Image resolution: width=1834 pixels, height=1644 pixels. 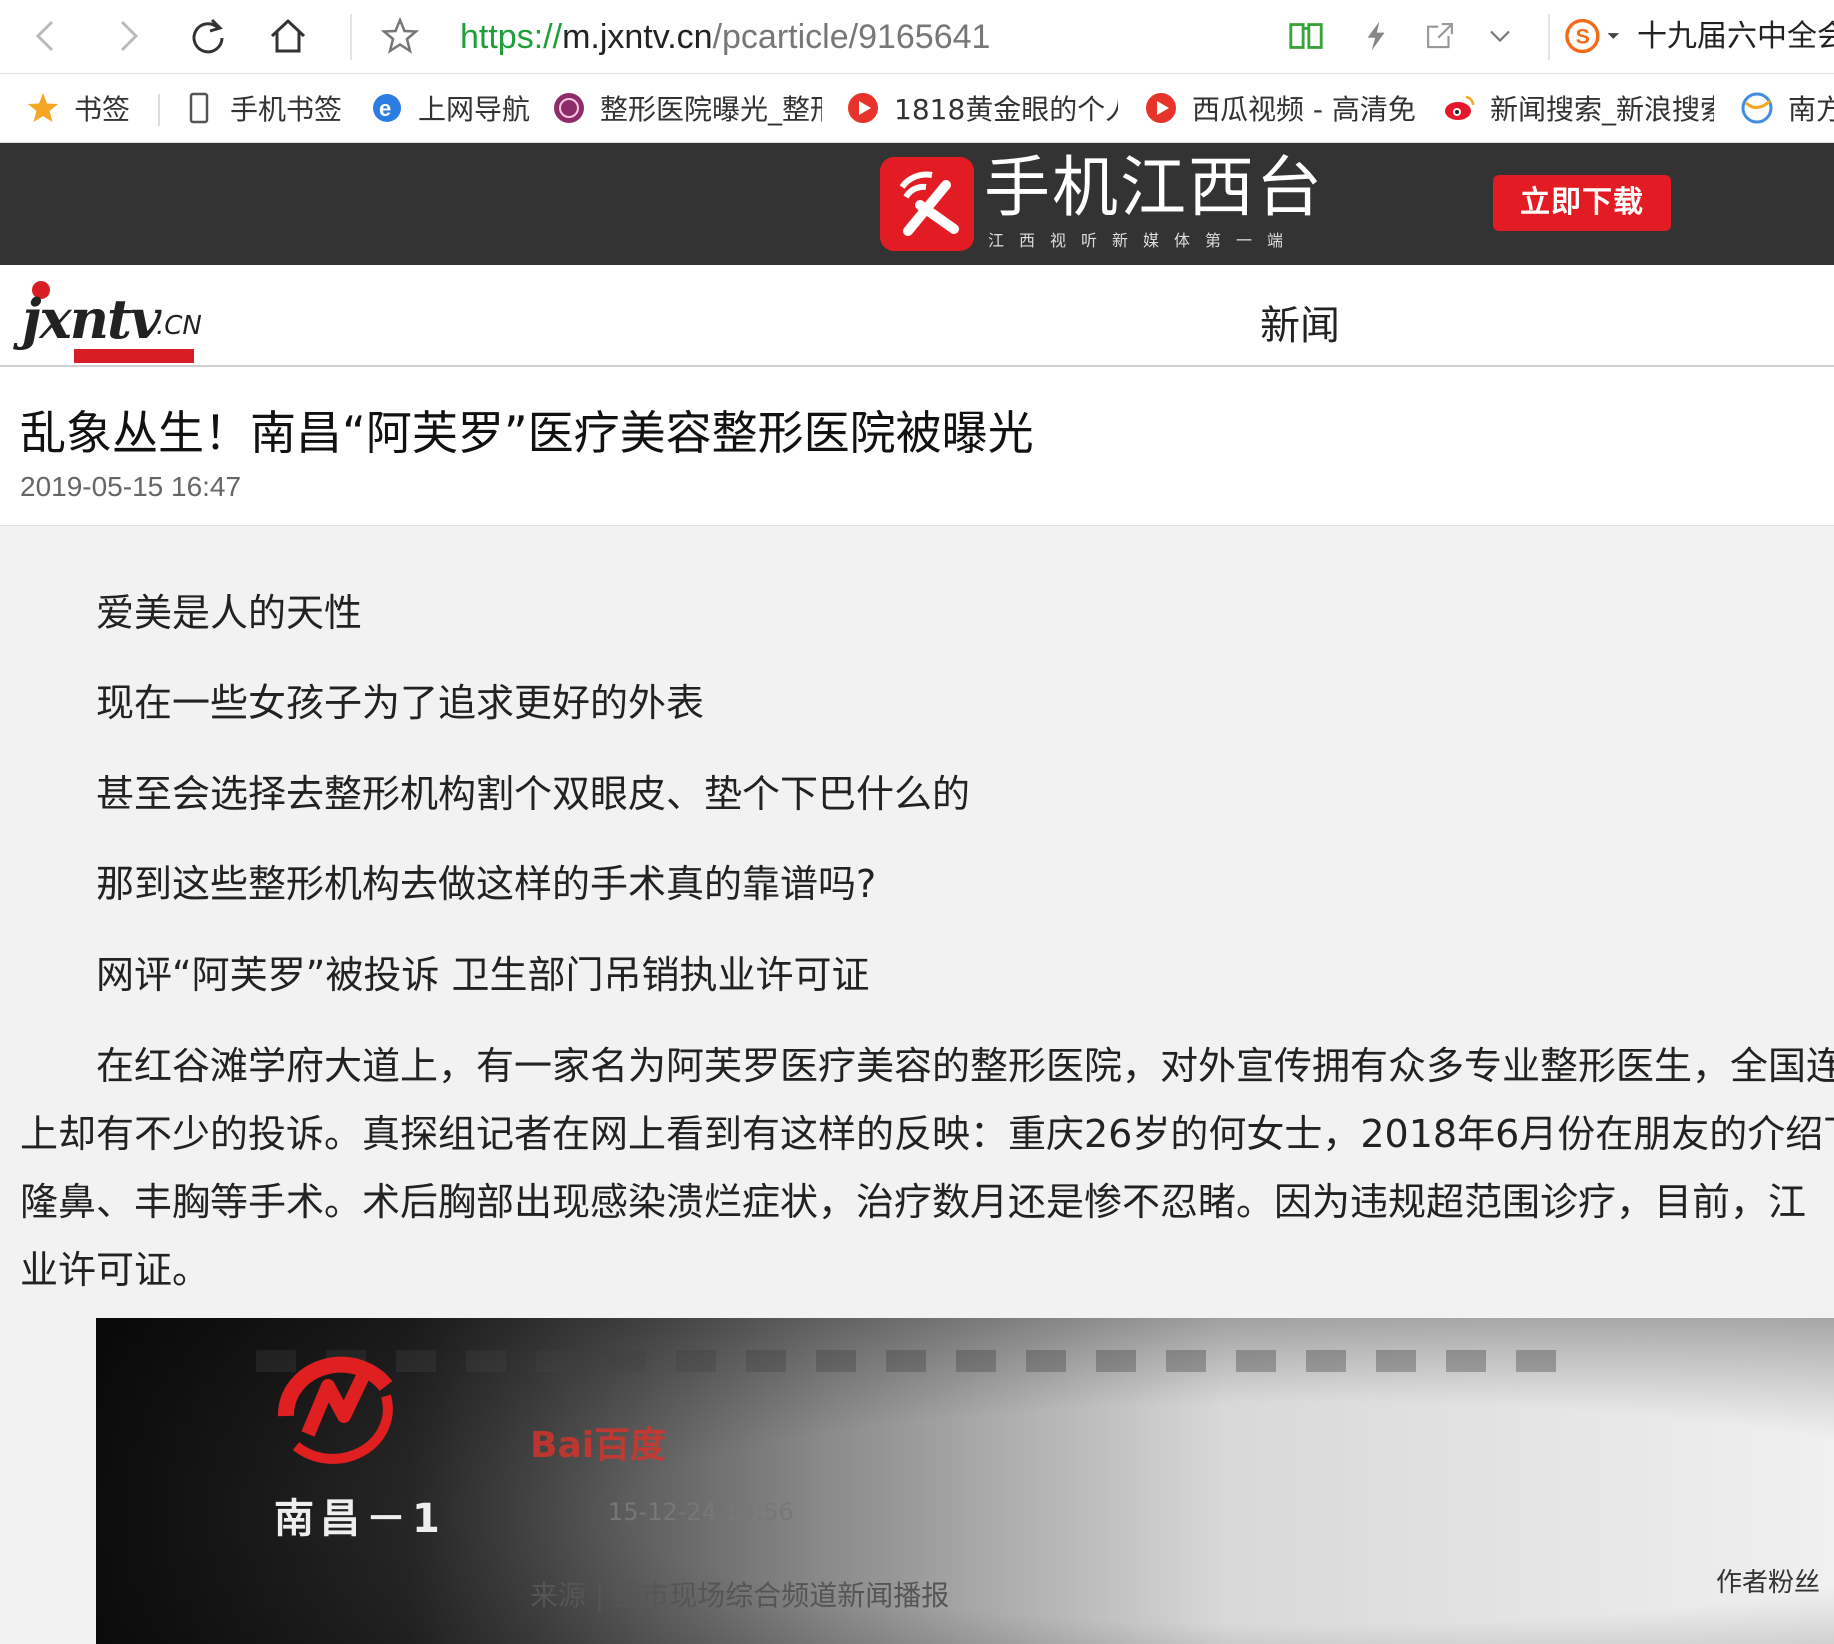 What do you see at coordinates (851, 37) in the screenshot?
I see `url-path: /pcarticle/9165641` at bounding box center [851, 37].